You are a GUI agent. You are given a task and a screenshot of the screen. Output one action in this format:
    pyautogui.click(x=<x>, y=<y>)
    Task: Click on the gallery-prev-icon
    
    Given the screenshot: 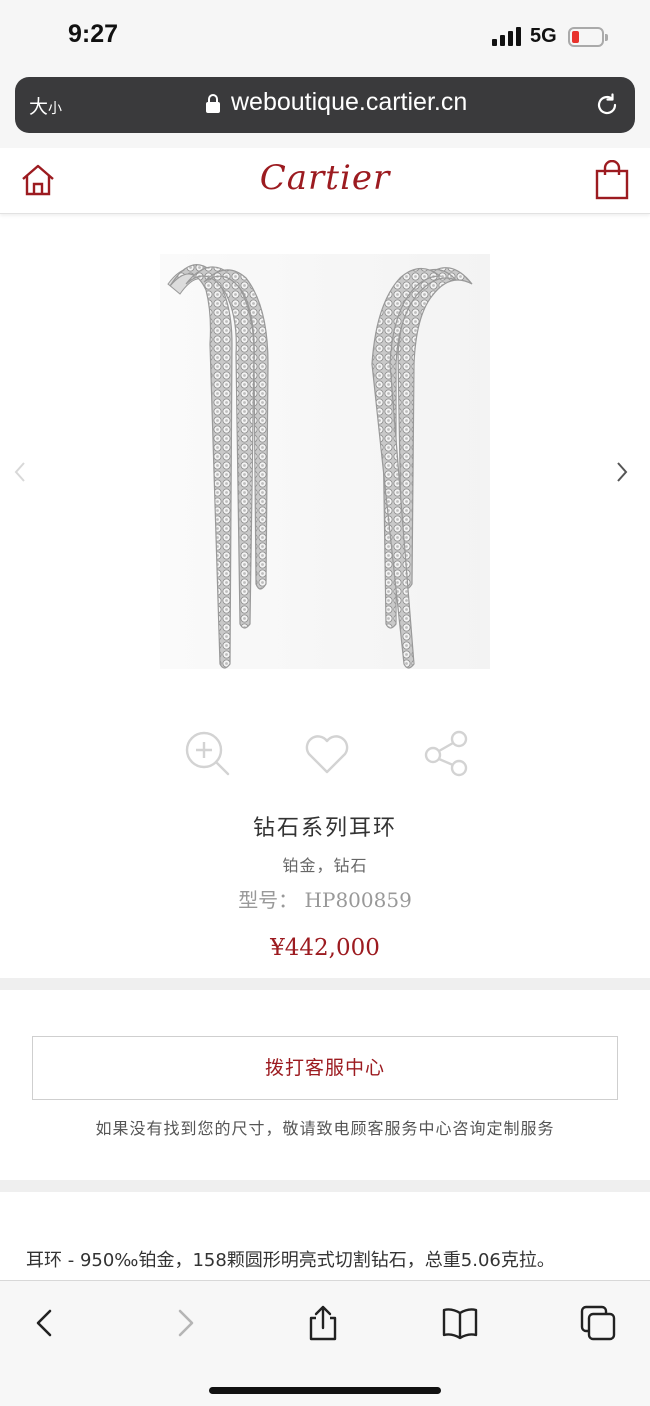 What is the action you would take?
    pyautogui.click(x=20, y=472)
    